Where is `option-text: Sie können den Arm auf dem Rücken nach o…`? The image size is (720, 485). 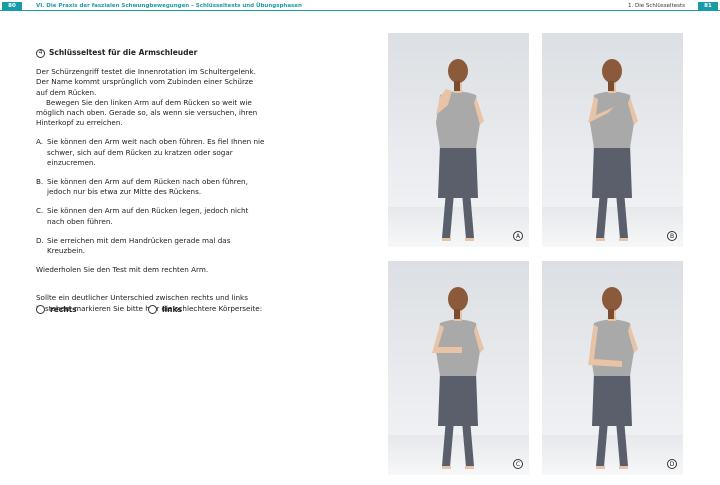
option-text: Sie können den Arm auf dem Rücken nach o… is located at coordinates (147, 187).